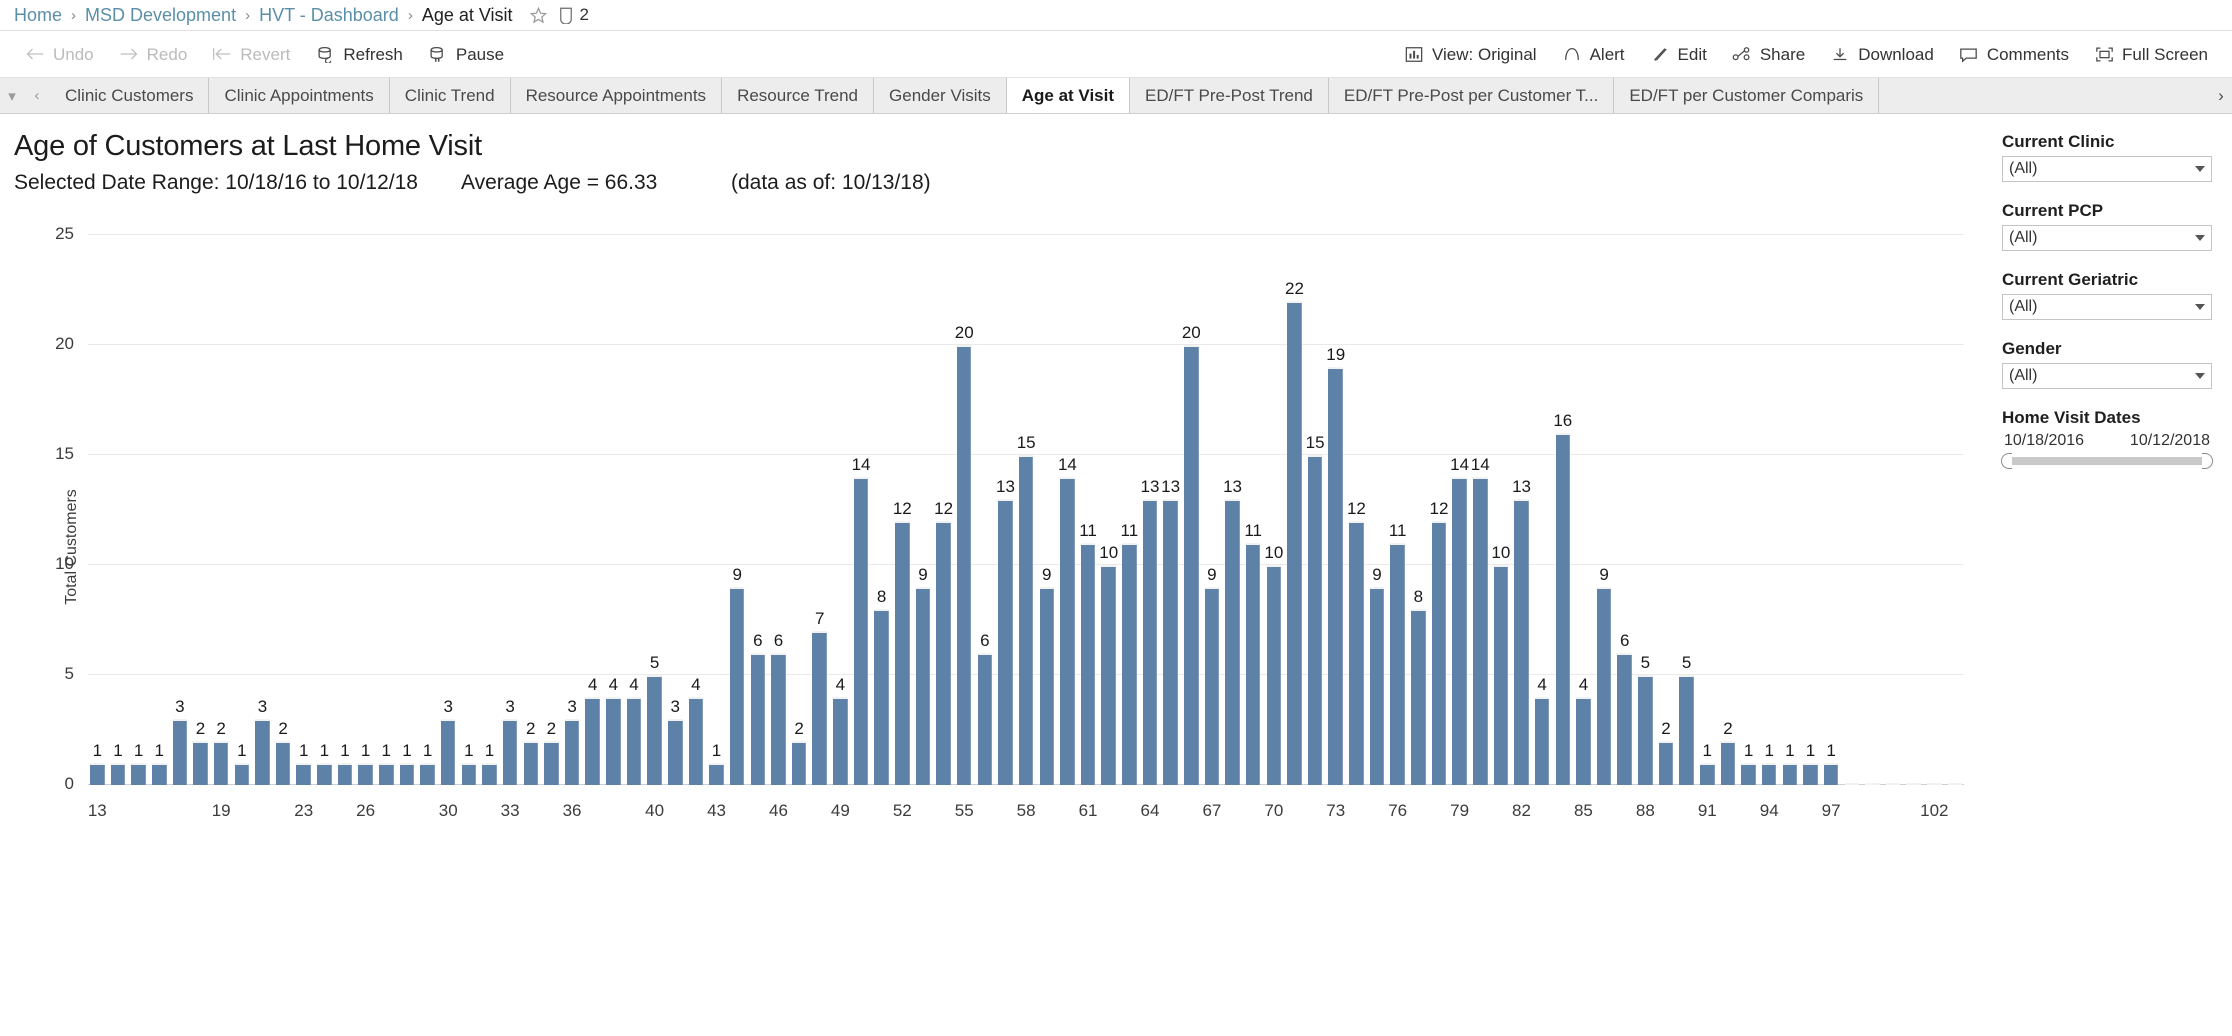 The height and width of the screenshot is (1036, 2232). Describe the element at coordinates (2107, 169) in the screenshot. I see `current-clinic-dropdown: (All)` at that location.